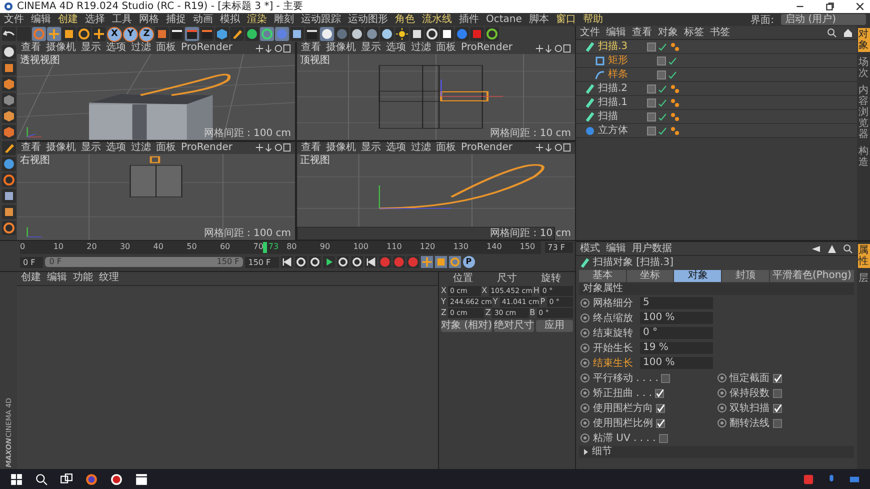  Describe the element at coordinates (590, 248) in the screenshot. I see `attribute-menu-item: 模式` at that location.